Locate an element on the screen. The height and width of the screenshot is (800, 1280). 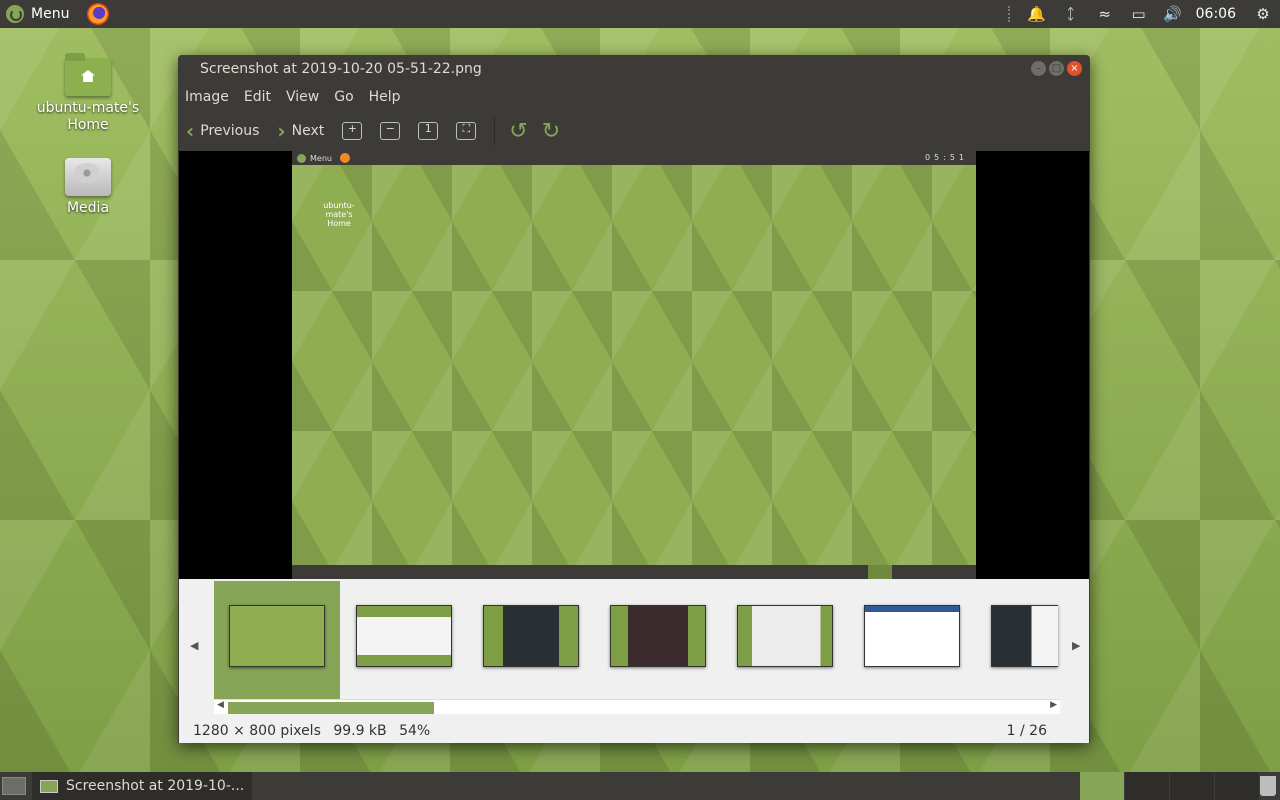
image-viewer-app-icon is located at coordinates (49, 786).